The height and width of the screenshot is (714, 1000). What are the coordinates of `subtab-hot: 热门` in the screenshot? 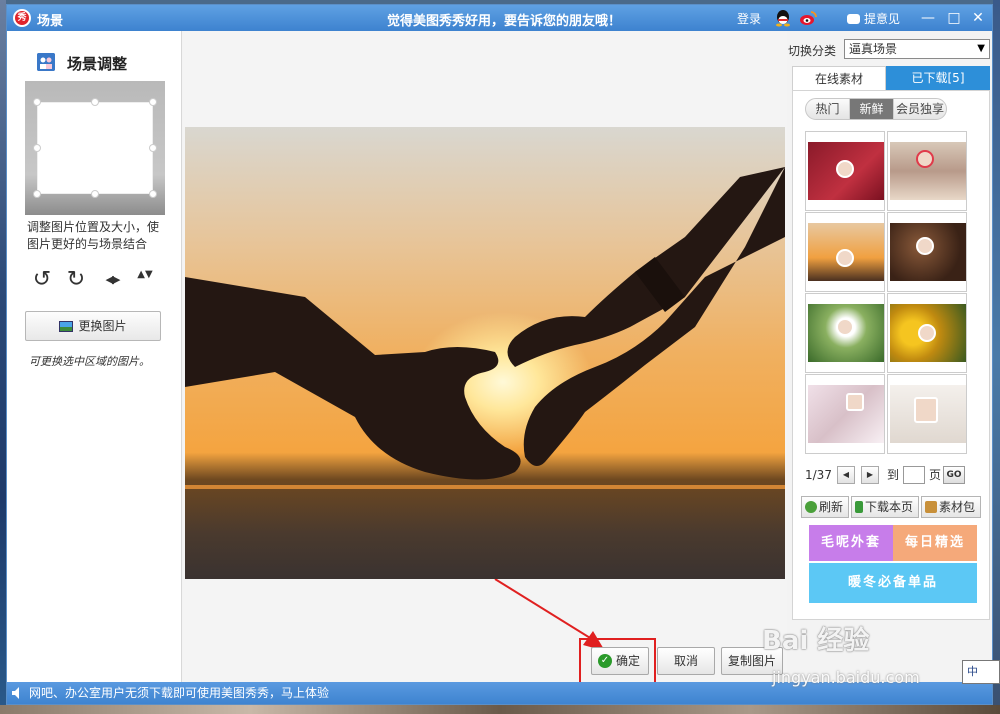 It's located at (828, 109).